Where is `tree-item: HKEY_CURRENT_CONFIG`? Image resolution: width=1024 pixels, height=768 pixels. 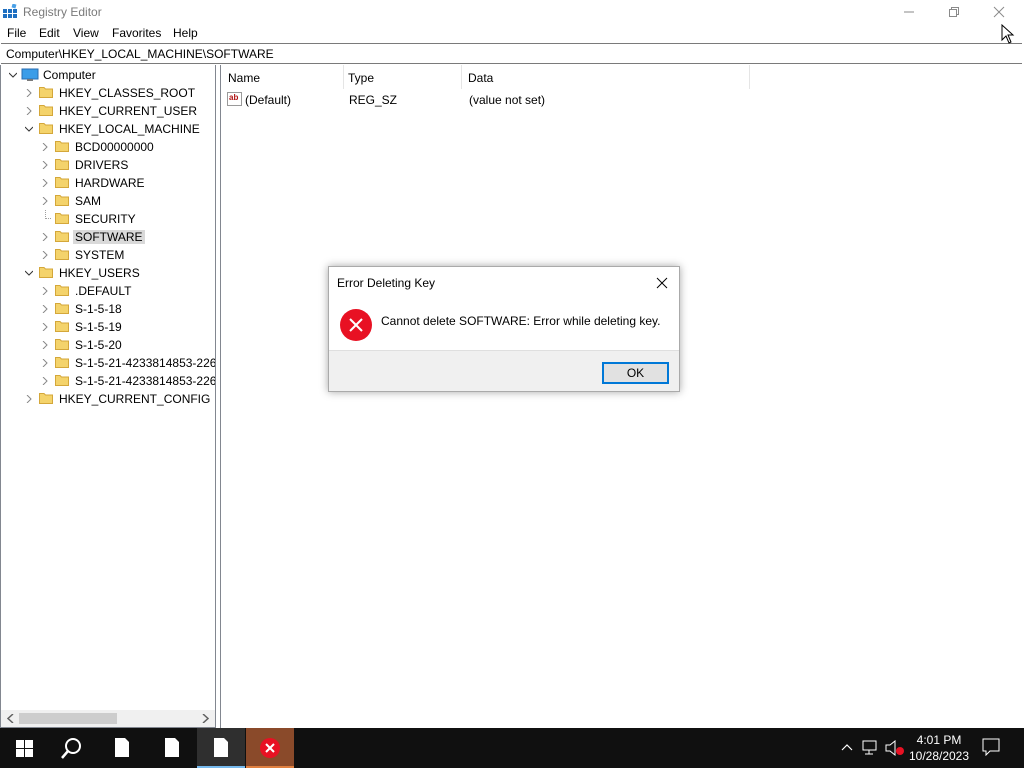
tree-item: HKEY_CURRENT_CONFIG is located at coordinates (108, 399).